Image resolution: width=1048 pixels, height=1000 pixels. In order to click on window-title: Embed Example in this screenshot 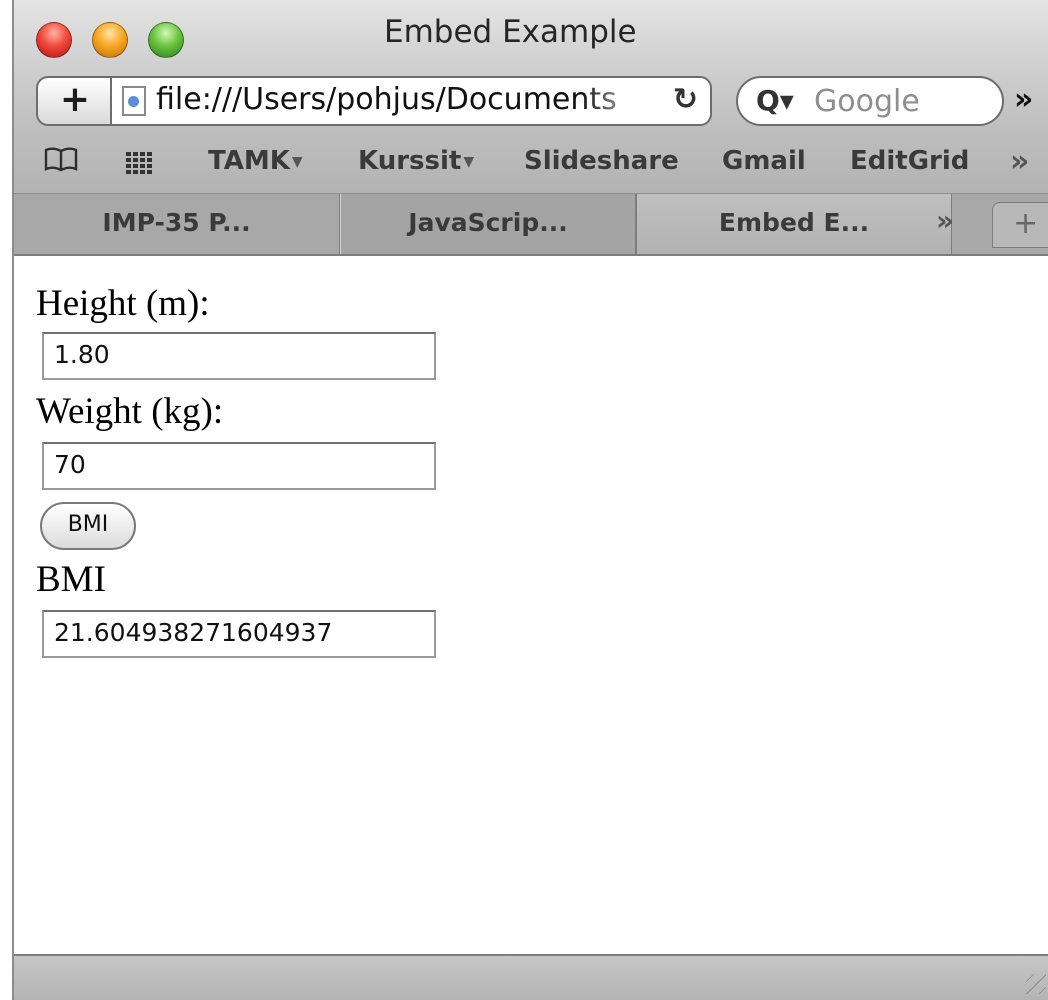, I will do `click(510, 32)`.